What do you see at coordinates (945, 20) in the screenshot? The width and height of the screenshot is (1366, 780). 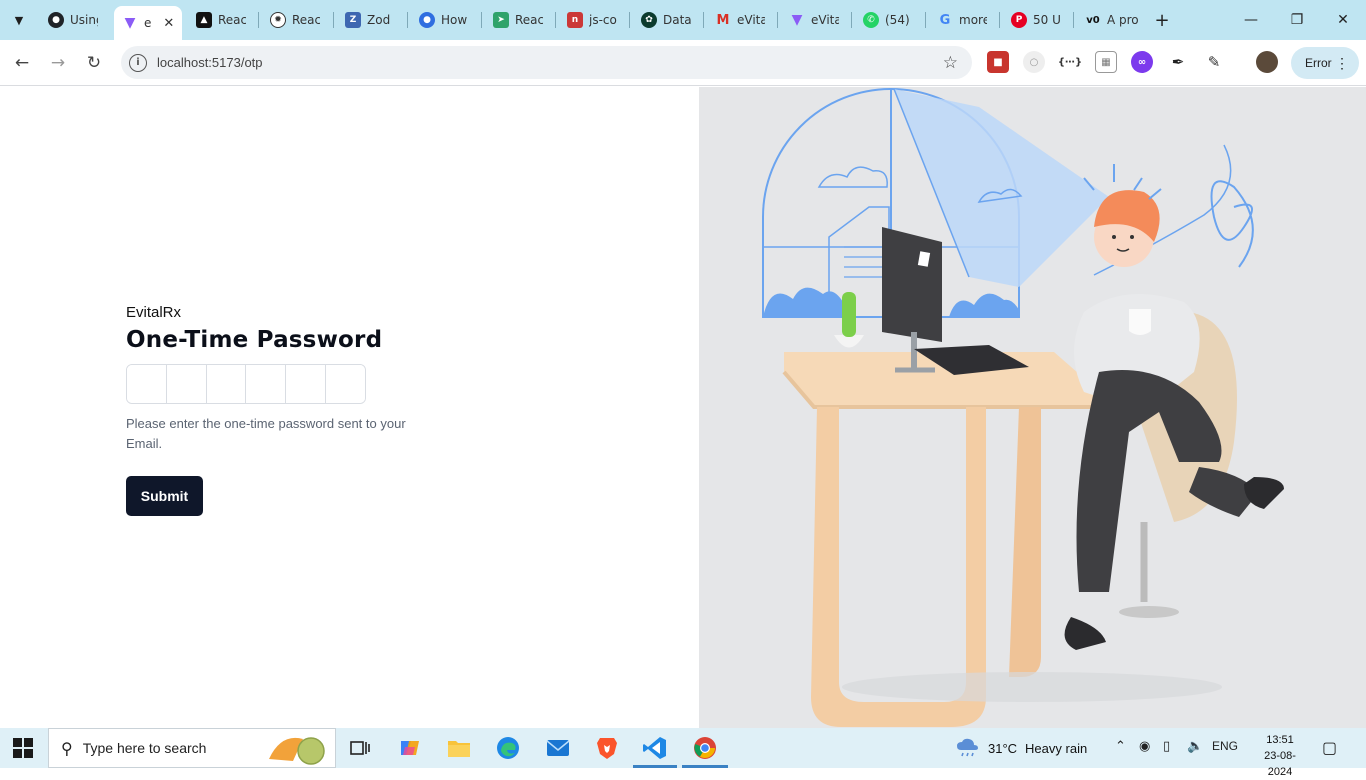 I see `google-icon: G` at bounding box center [945, 20].